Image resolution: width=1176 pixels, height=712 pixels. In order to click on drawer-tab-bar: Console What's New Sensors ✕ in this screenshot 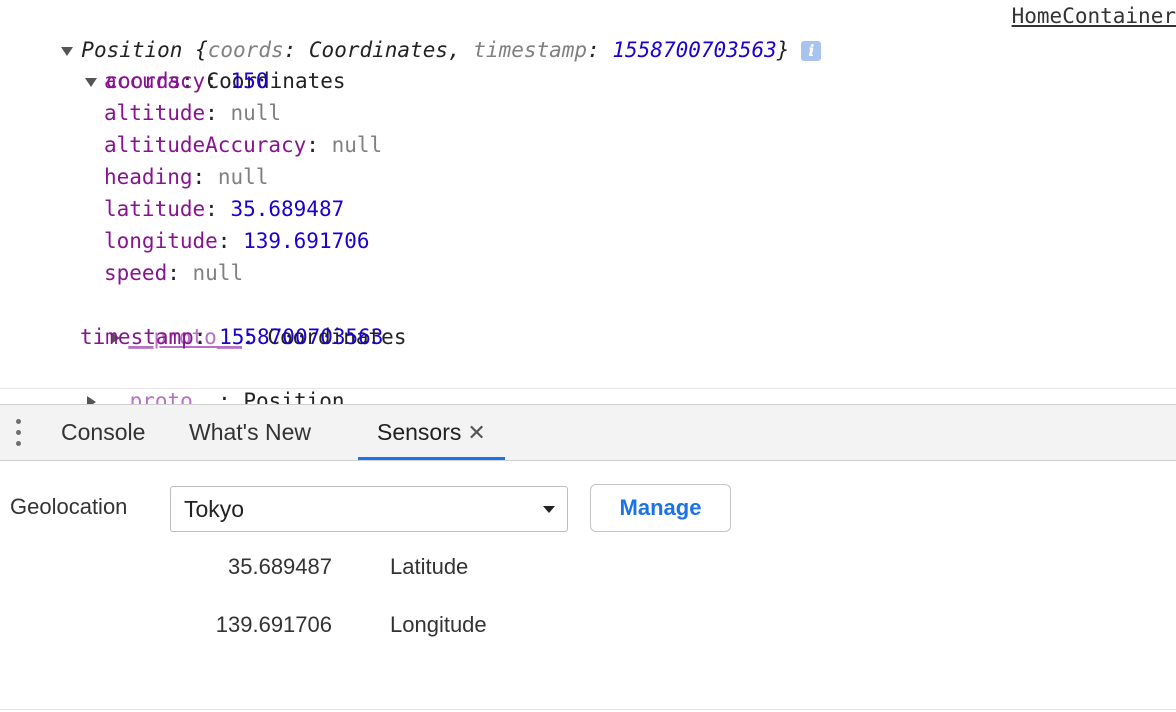, I will do `click(588, 432)`.